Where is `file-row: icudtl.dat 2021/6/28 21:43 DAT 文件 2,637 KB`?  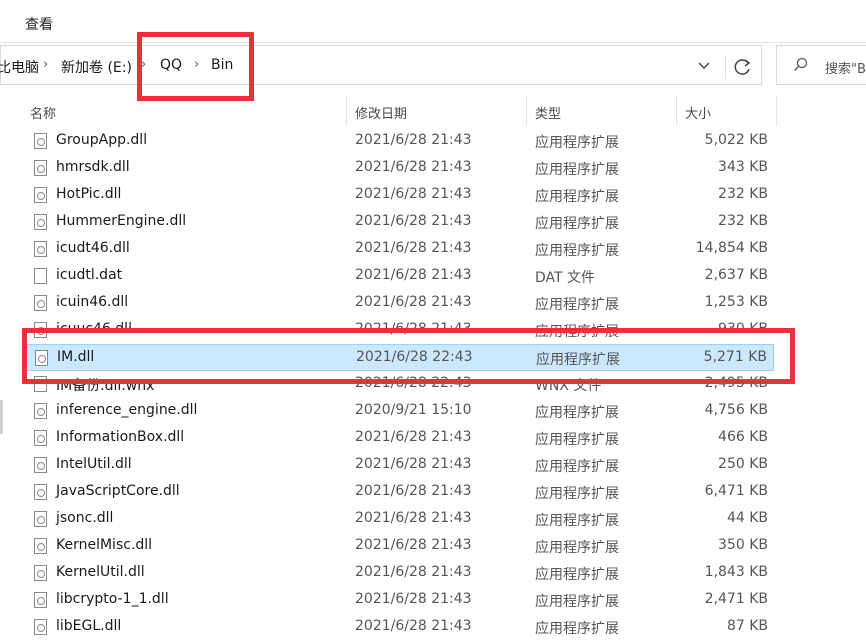 file-row: icudtl.dat 2021/6/28 21:43 DAT 文件 2,637 KB is located at coordinates (399, 276).